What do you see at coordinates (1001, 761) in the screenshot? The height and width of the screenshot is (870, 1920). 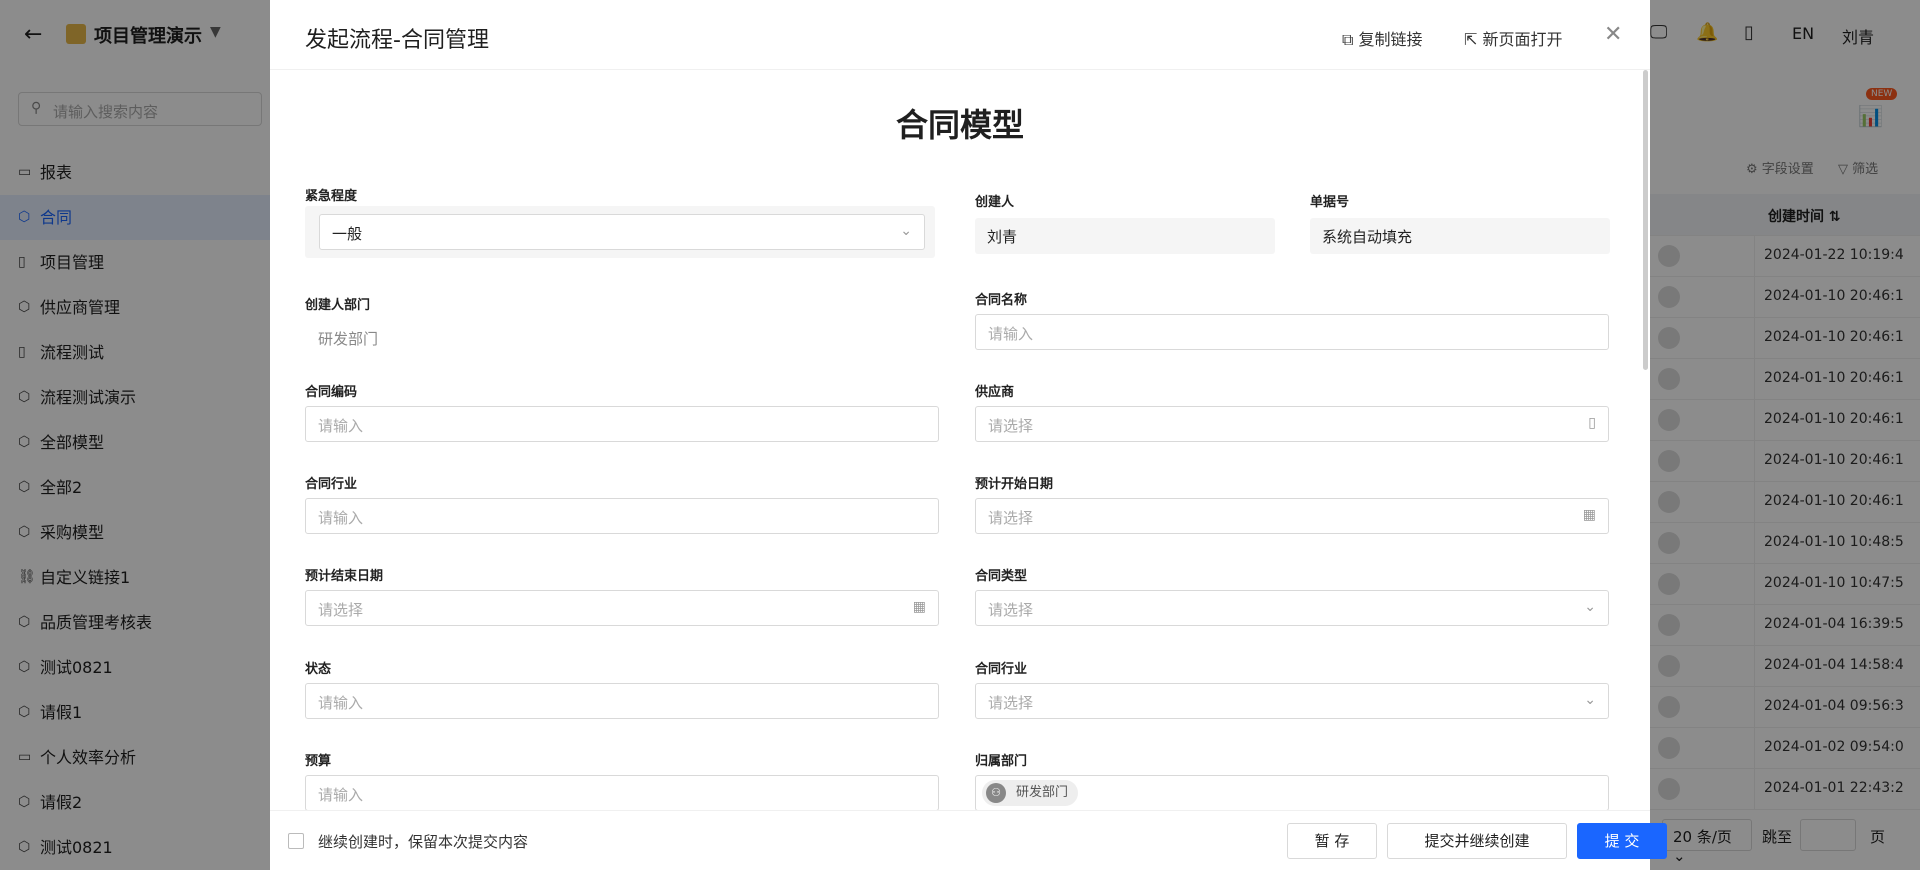 I see `owner-dept-label: 归属部门` at bounding box center [1001, 761].